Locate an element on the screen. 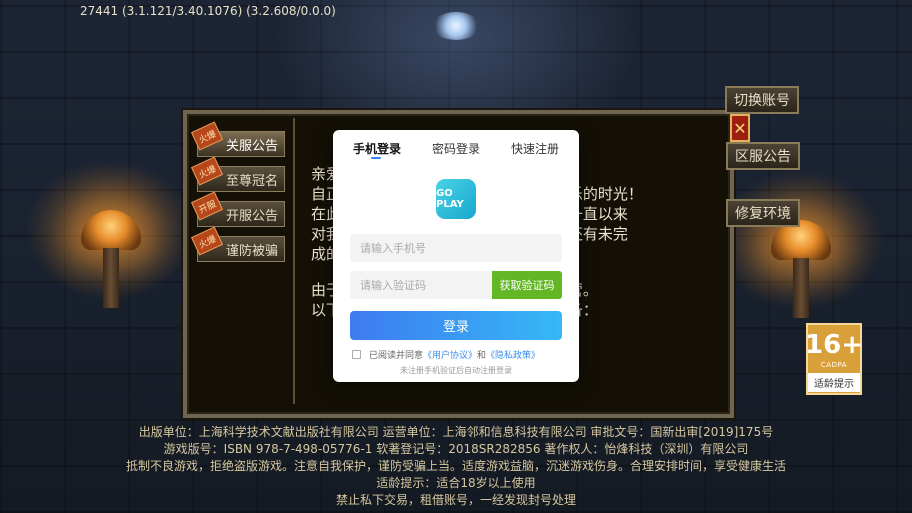 This screenshot has height=513, width=912. phone-input is located at coordinates (456, 248).